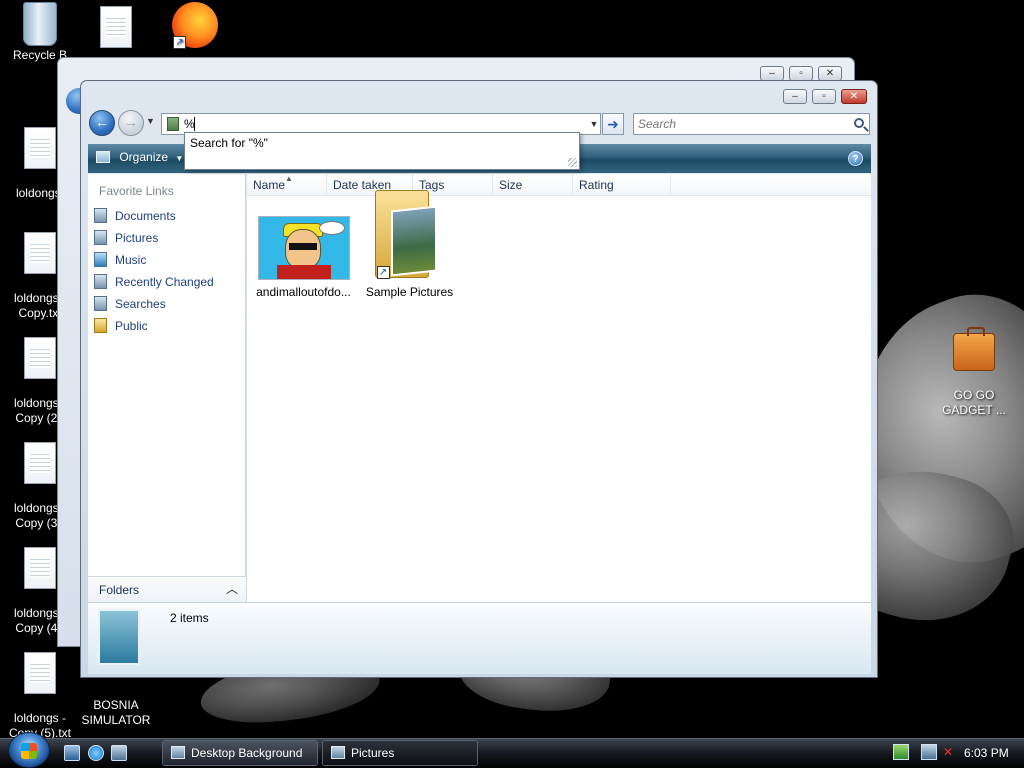 The width and height of the screenshot is (1024, 768). I want to click on organize-icon, so click(103, 157).